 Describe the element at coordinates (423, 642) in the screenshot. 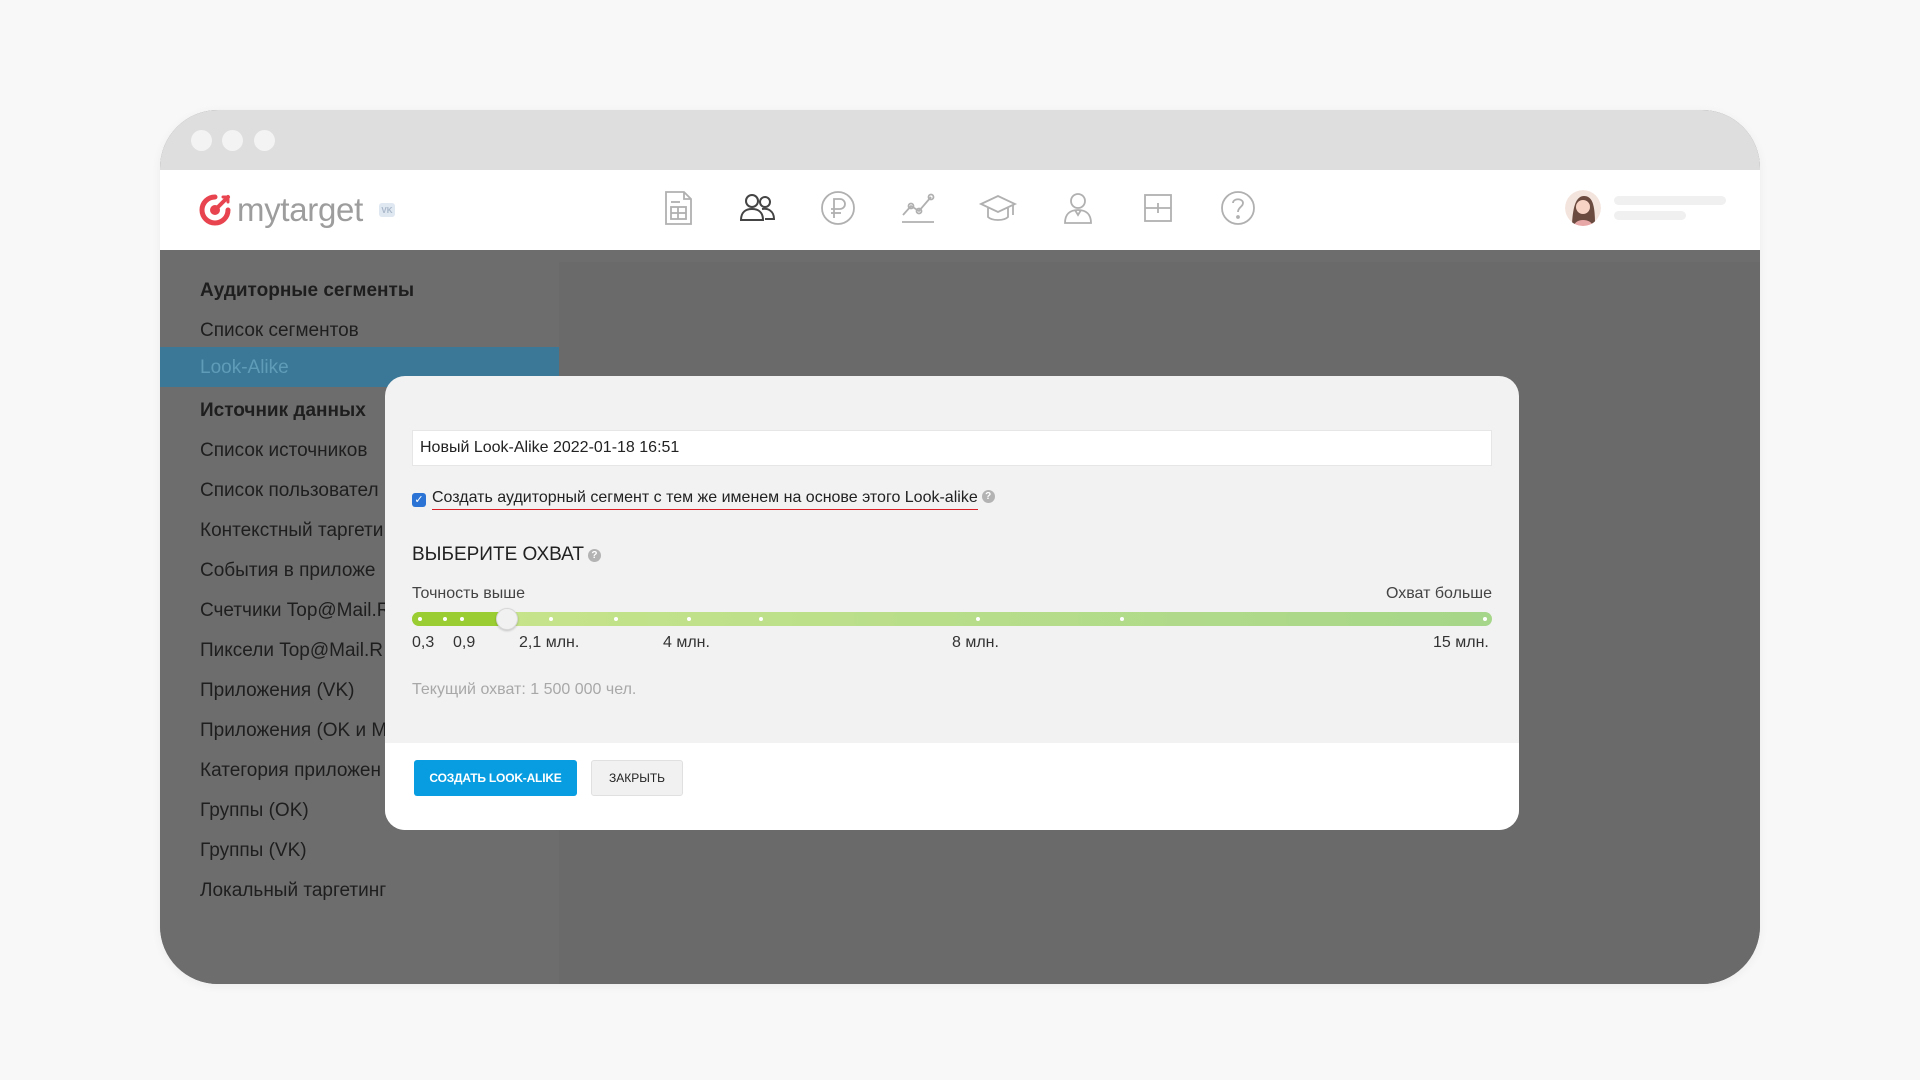

I see `slider-tick-label: 0,3` at that location.